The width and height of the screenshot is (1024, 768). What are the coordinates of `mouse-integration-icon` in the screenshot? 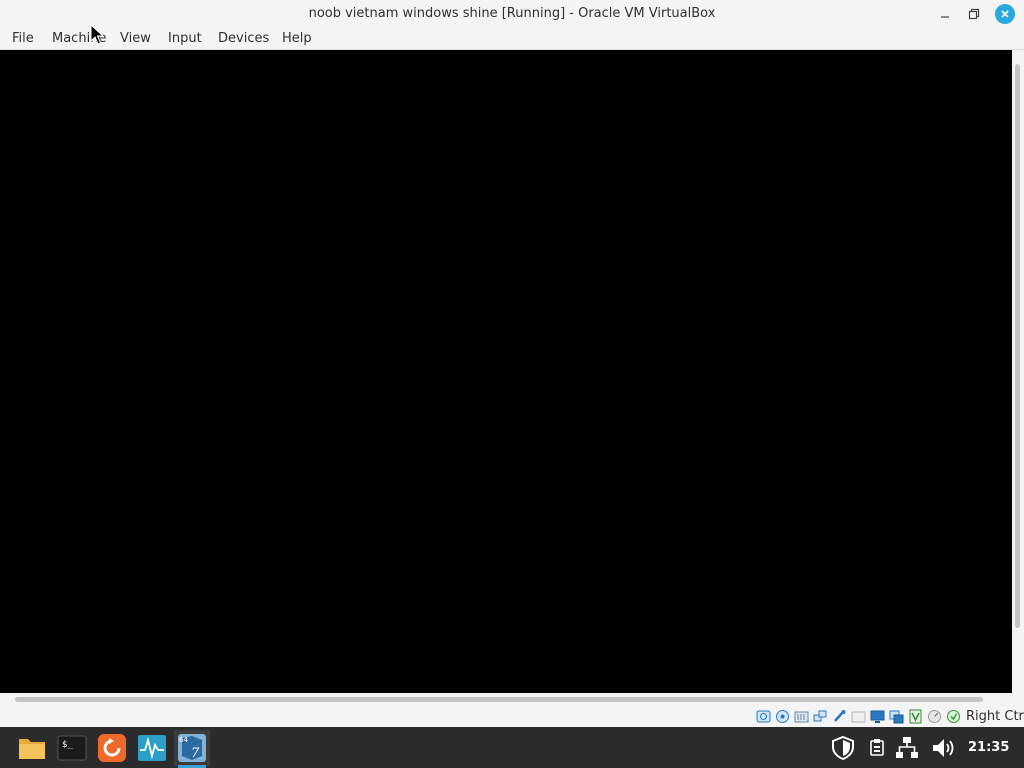 It's located at (953, 716).